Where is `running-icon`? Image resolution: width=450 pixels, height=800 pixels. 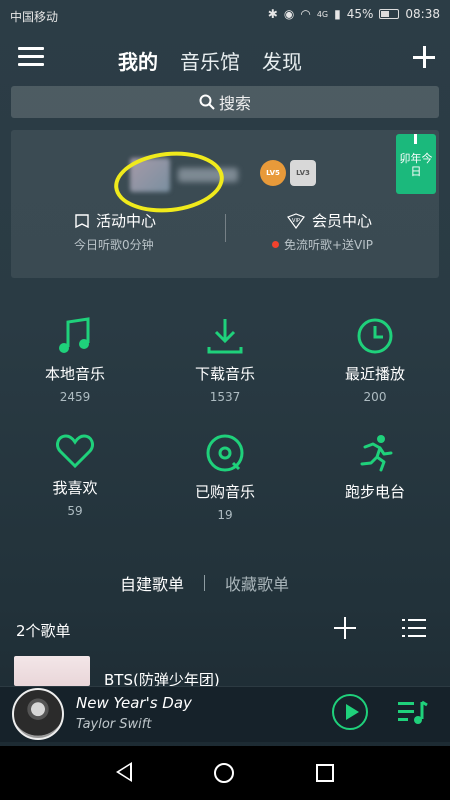
running-icon is located at coordinates (376, 453).